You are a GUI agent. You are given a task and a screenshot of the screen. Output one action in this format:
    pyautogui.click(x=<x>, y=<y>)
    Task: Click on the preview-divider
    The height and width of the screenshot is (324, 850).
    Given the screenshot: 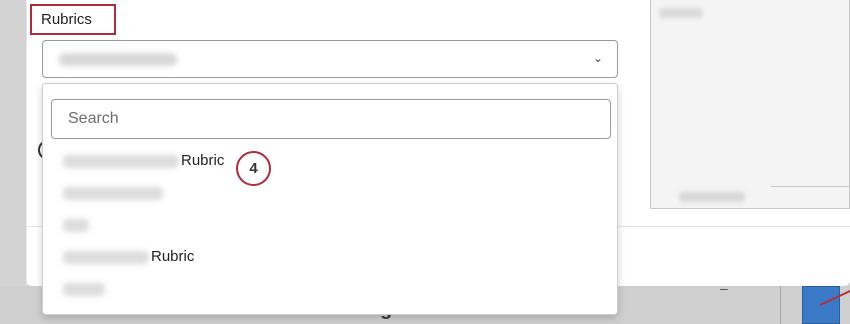 What is the action you would take?
    pyautogui.click(x=810, y=186)
    